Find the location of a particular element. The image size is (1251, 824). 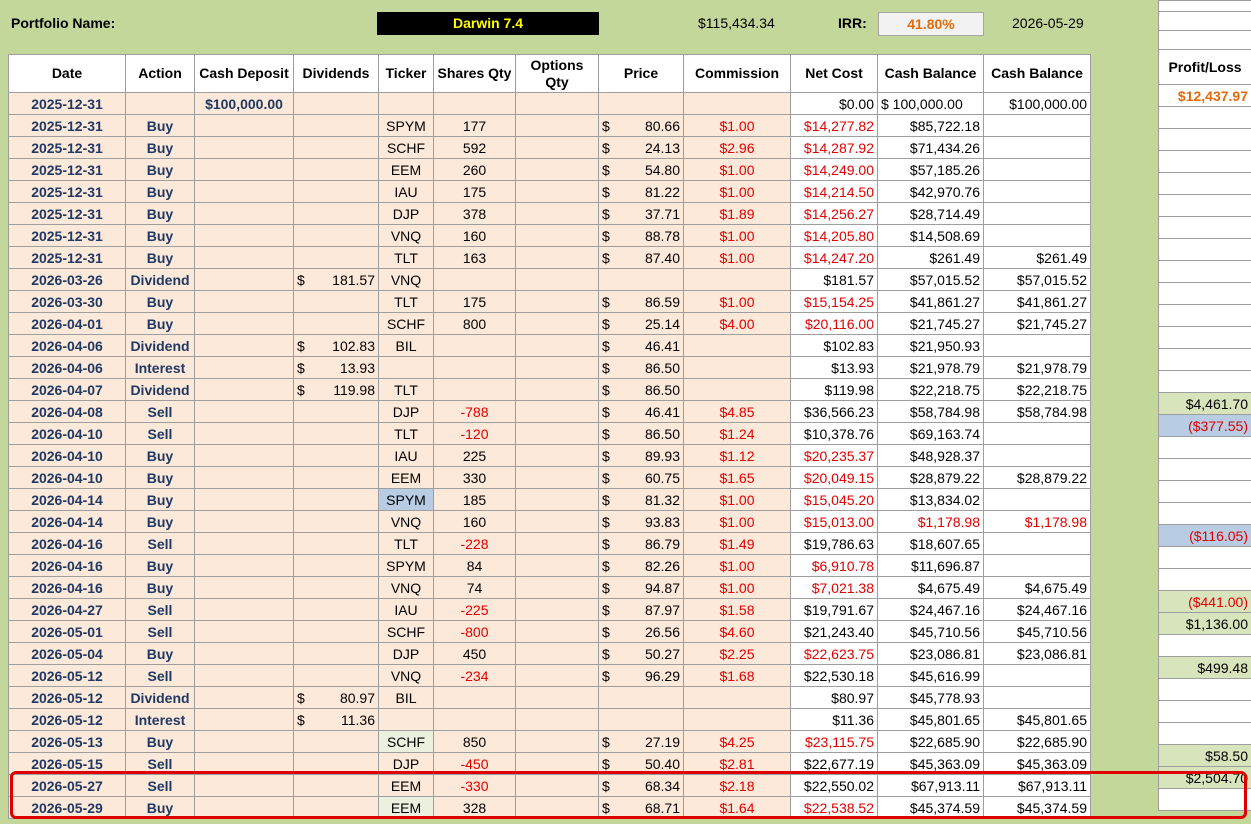

col-header-commission: Commission is located at coordinates (737, 73).